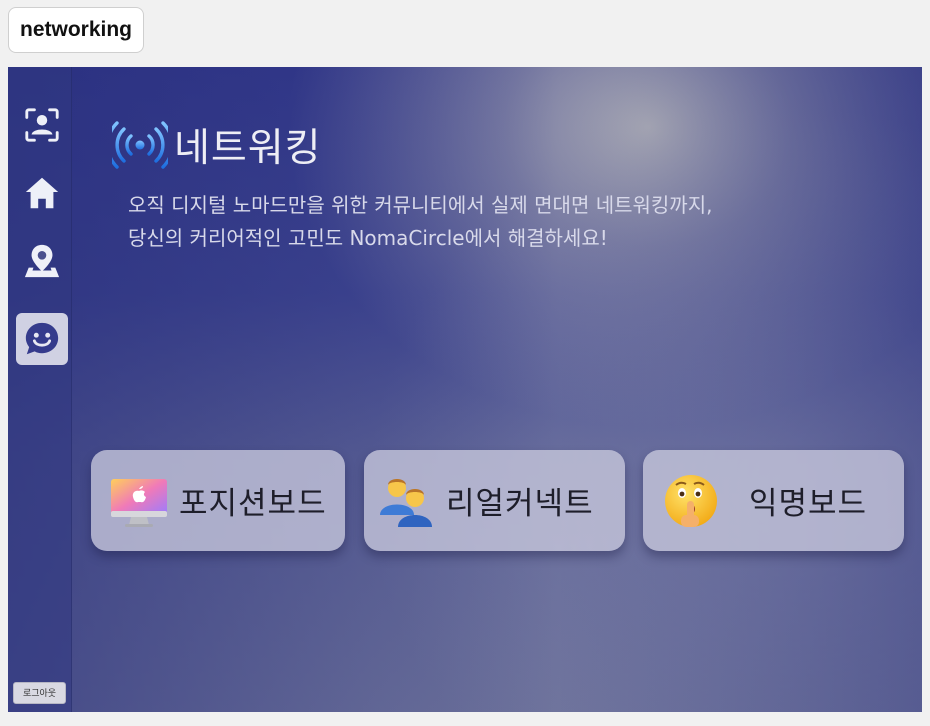 This screenshot has height=726, width=930. I want to click on real-connect-card: 리얼커넥트, so click(494, 500).